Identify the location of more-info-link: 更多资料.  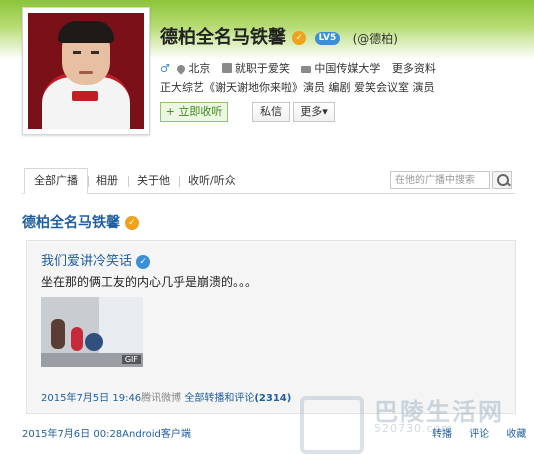
(414, 68).